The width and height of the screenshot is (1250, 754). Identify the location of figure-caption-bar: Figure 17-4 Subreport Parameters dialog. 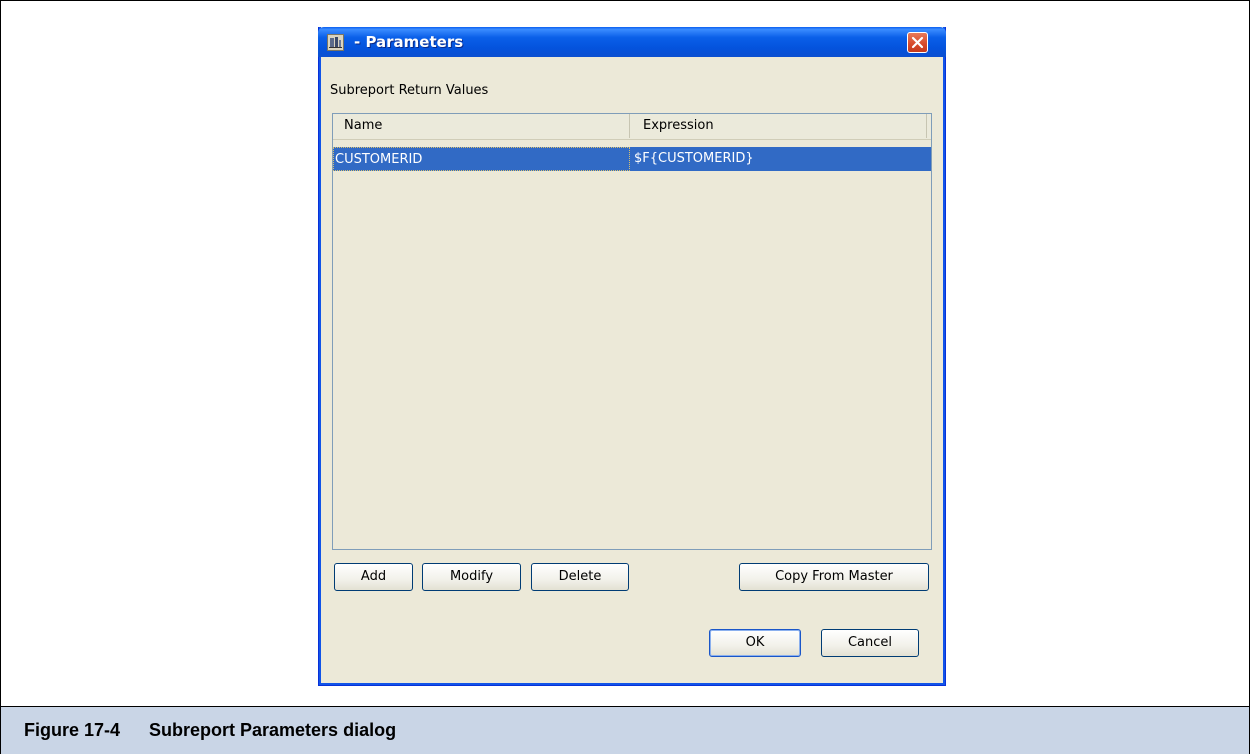
(625, 730).